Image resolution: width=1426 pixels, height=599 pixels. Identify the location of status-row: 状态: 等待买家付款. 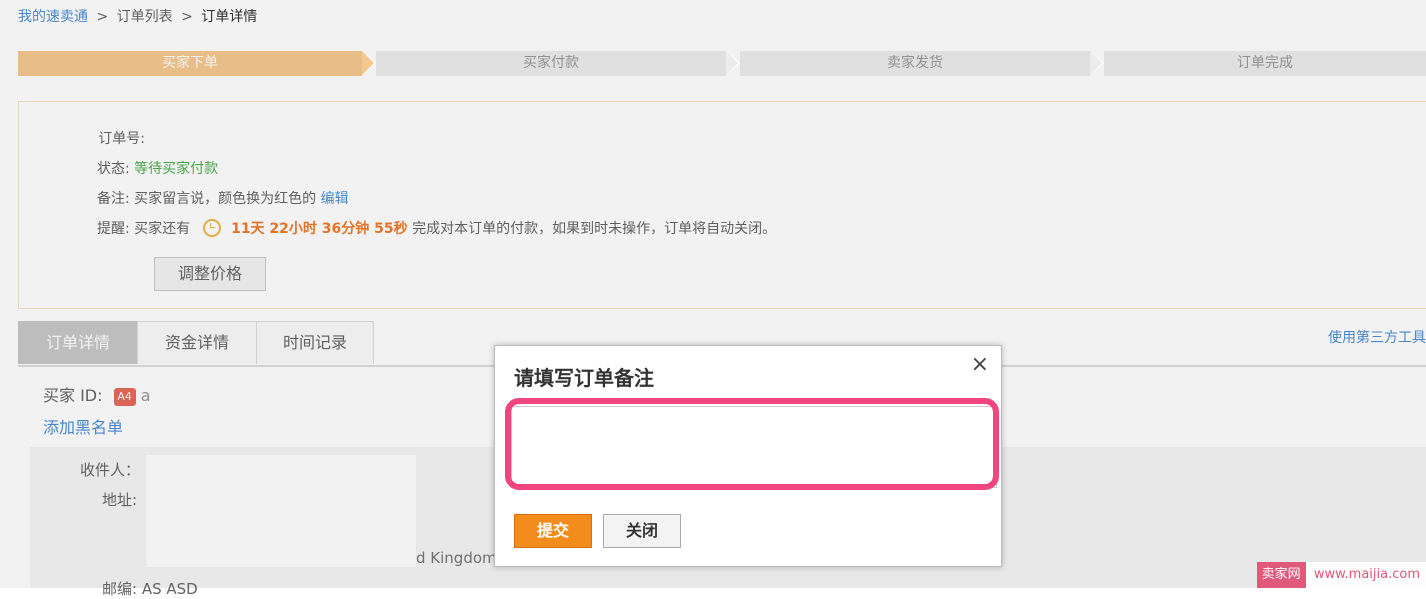
(157, 168).